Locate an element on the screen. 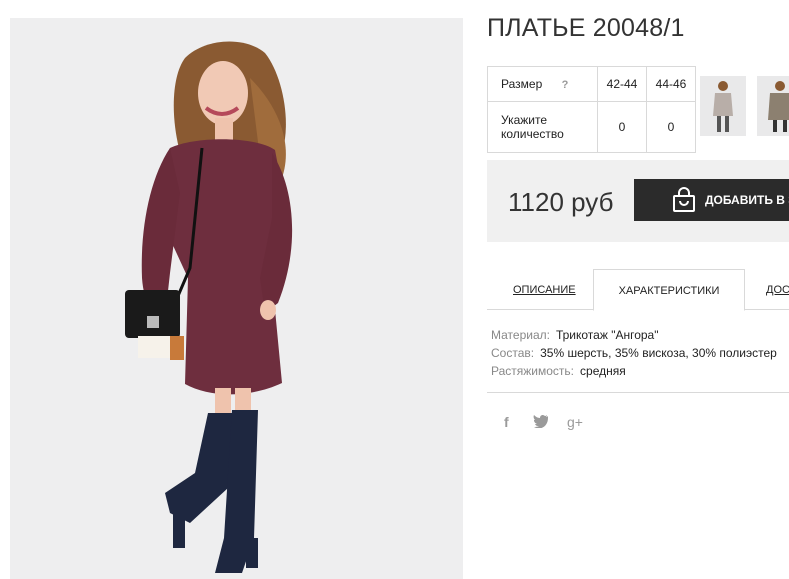  divider is located at coordinates (638, 392).